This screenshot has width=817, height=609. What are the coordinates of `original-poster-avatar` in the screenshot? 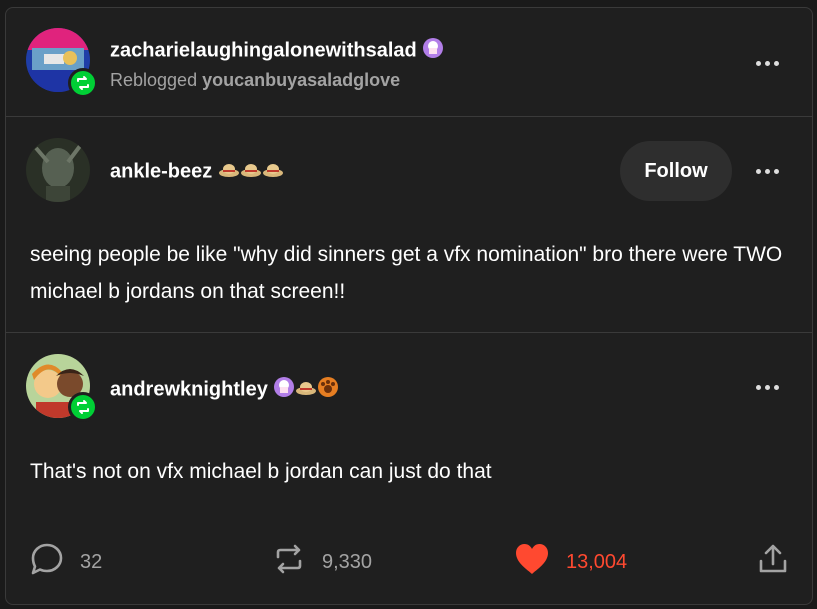 It's located at (58, 170).